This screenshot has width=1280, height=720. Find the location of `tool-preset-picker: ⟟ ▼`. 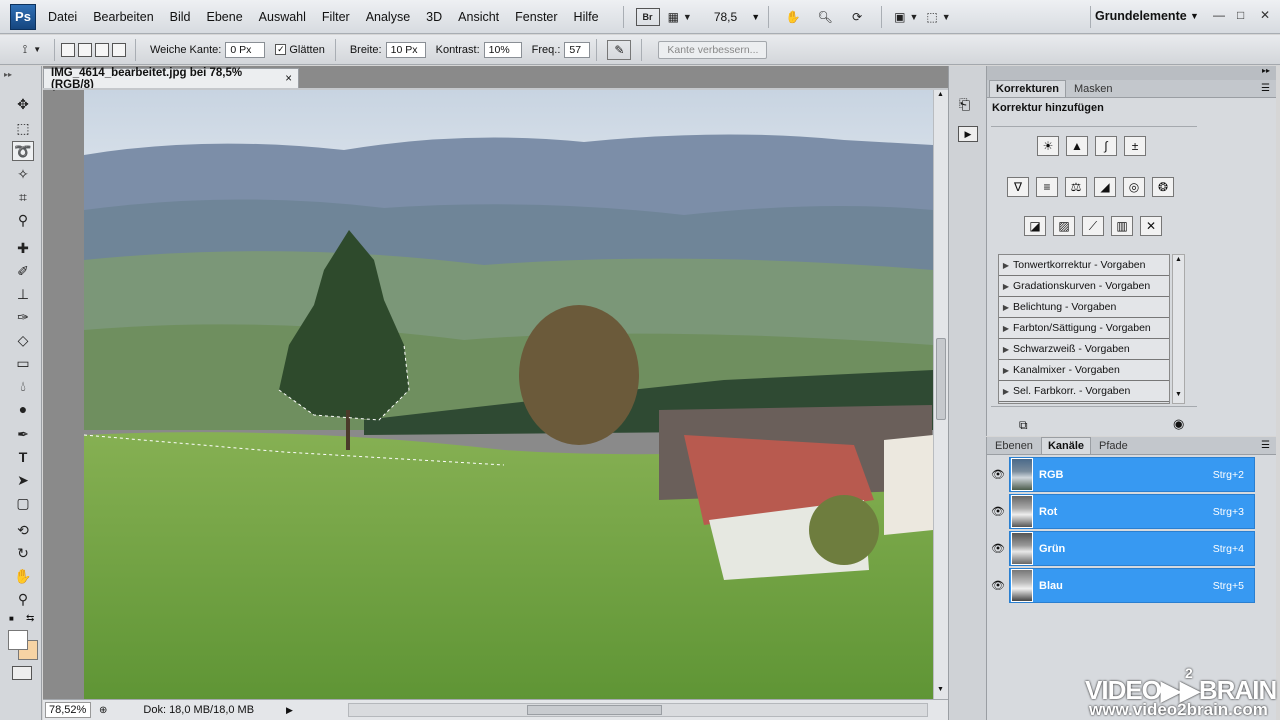

tool-preset-picker: ⟟ ▼ is located at coordinates (32, 50).